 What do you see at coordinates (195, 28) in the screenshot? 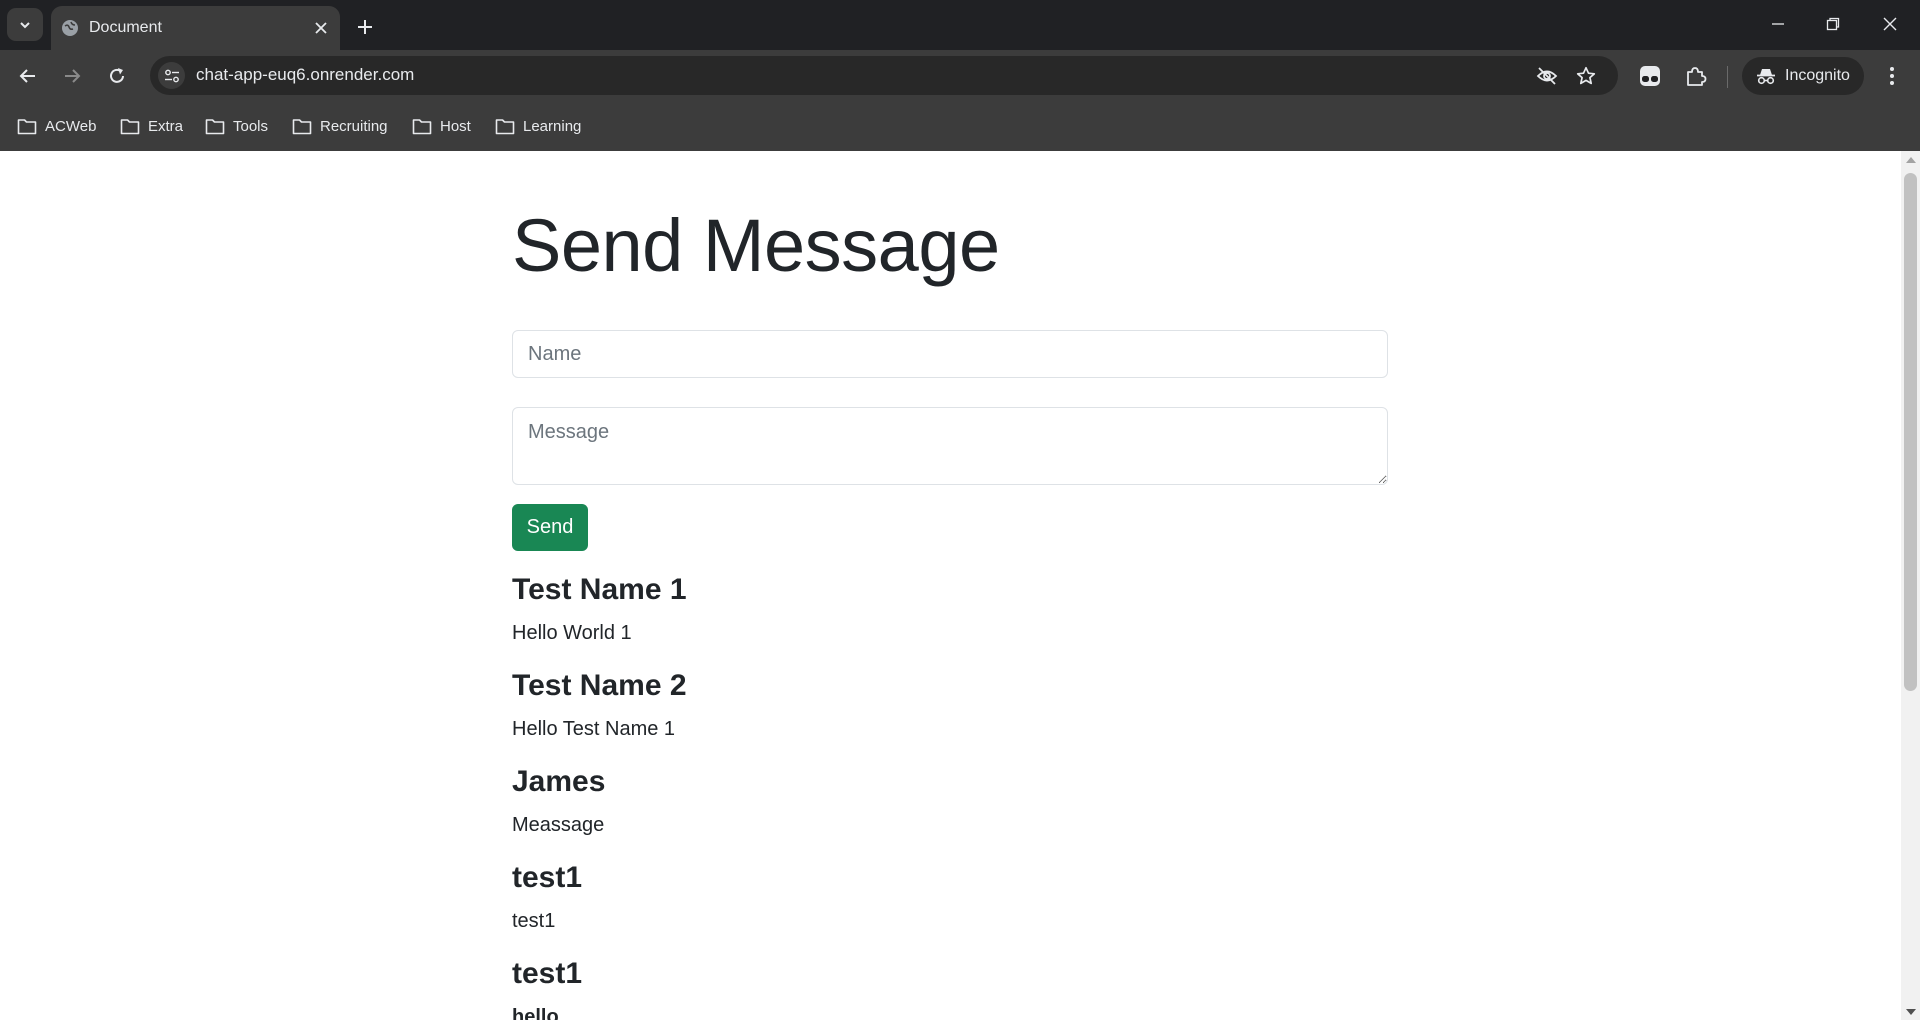
I see `tab-document: Document` at bounding box center [195, 28].